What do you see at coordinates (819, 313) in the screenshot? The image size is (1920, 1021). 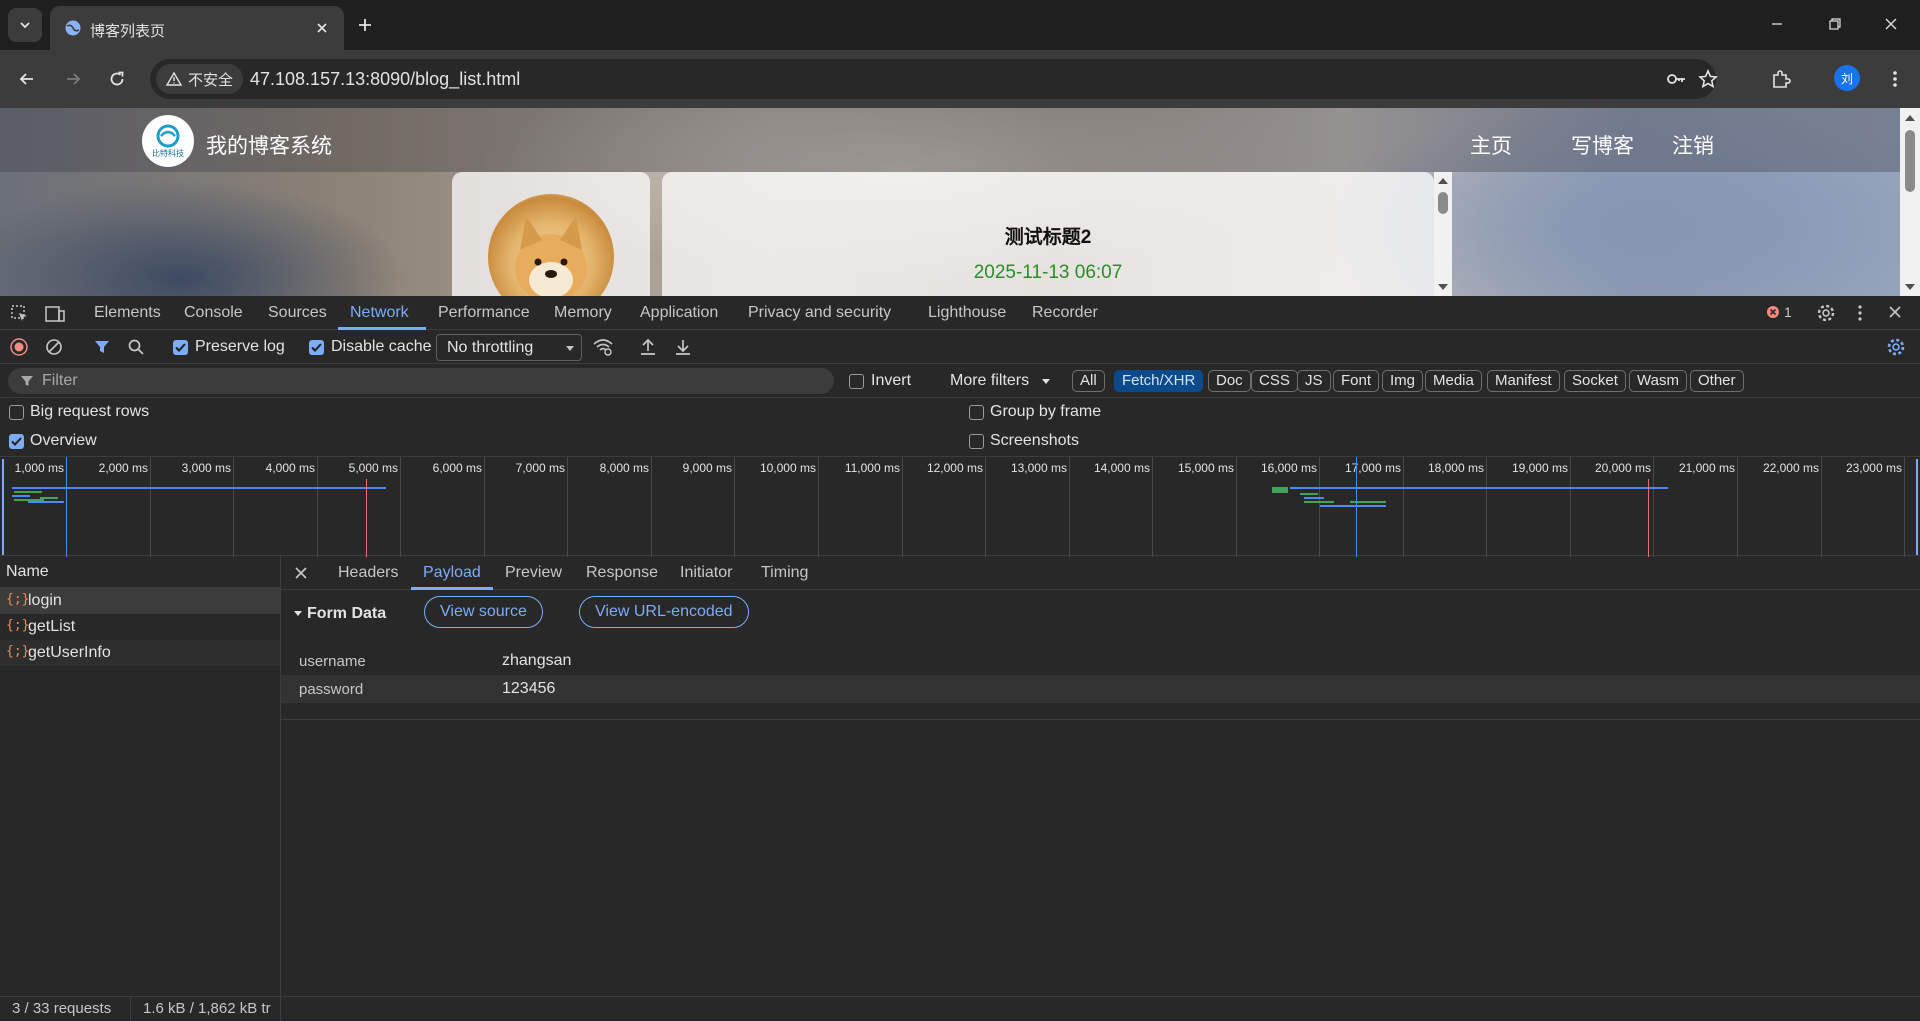 I see `tab-privacy-security: Privacy and security` at bounding box center [819, 313].